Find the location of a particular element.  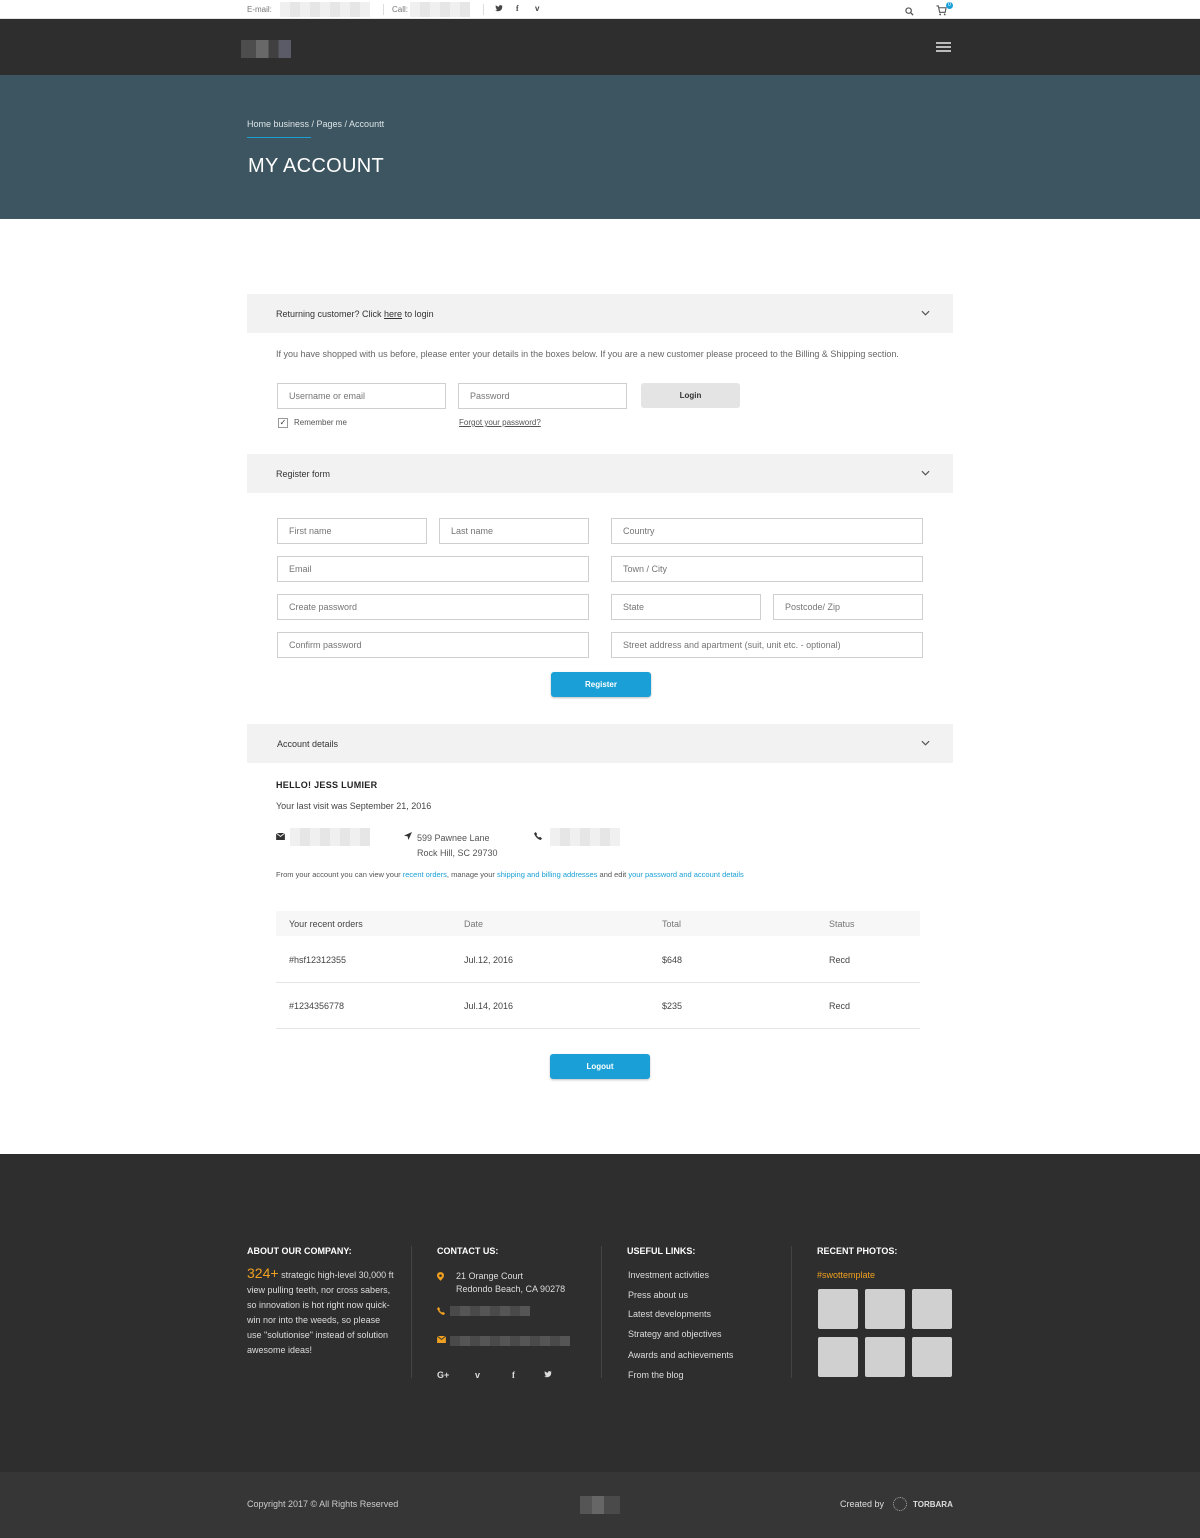

order-total: $648 is located at coordinates (672, 960).